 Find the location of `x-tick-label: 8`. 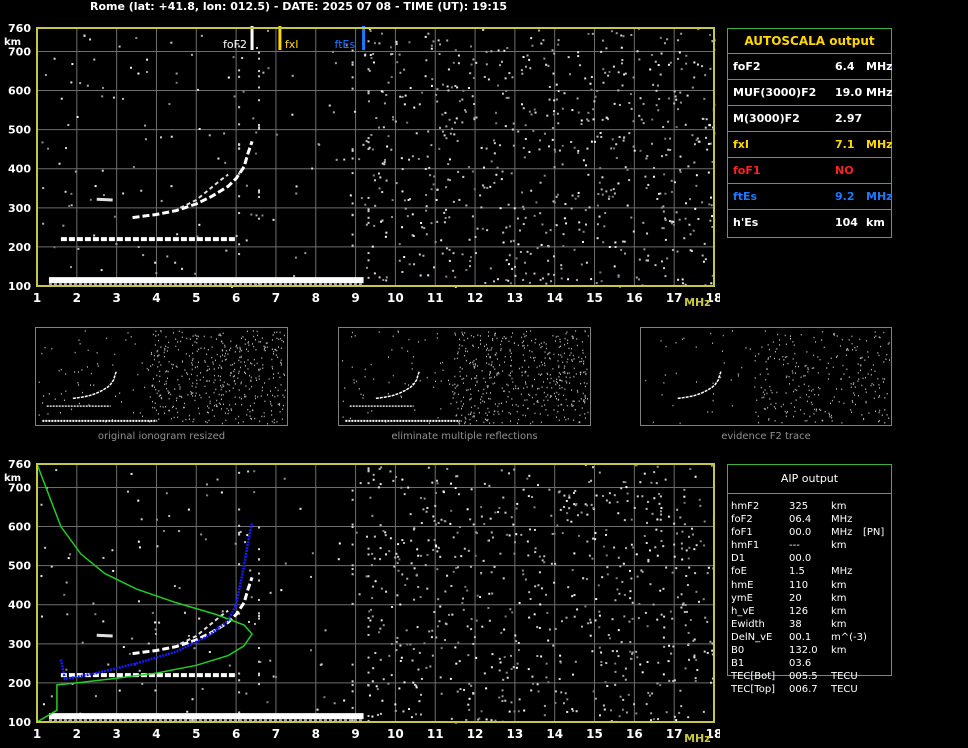

x-tick-label: 8 is located at coordinates (316, 298).